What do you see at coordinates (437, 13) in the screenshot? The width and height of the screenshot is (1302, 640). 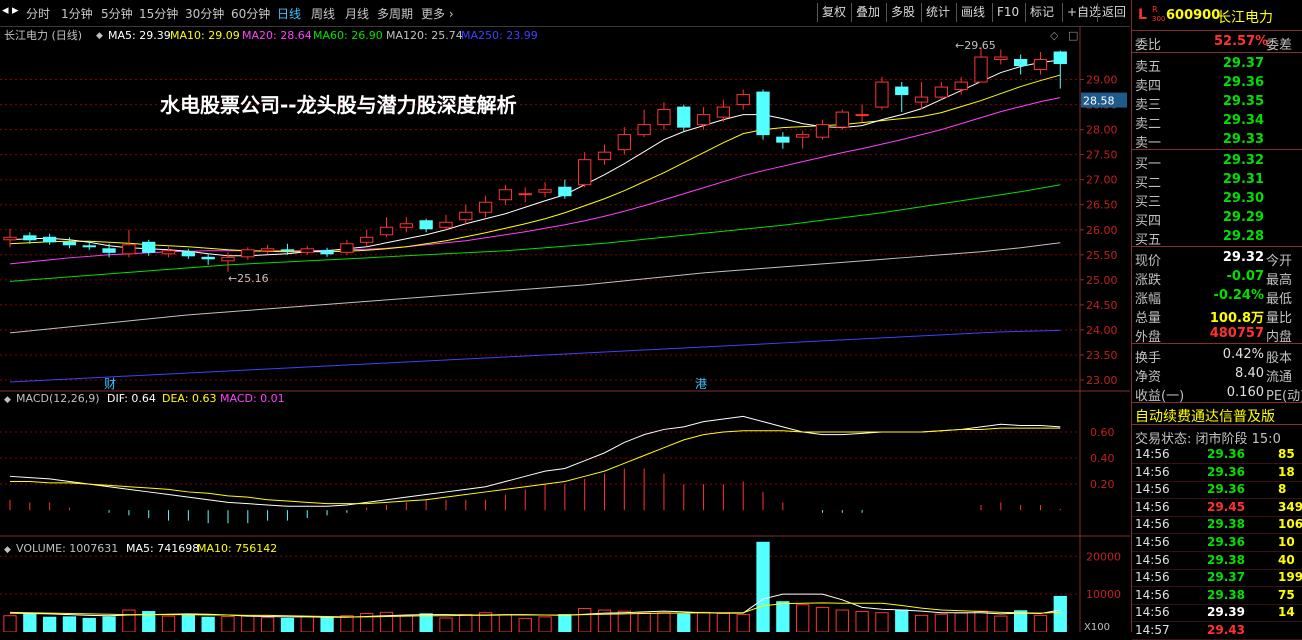 I see `period-tab-10: 更多 ›` at bounding box center [437, 13].